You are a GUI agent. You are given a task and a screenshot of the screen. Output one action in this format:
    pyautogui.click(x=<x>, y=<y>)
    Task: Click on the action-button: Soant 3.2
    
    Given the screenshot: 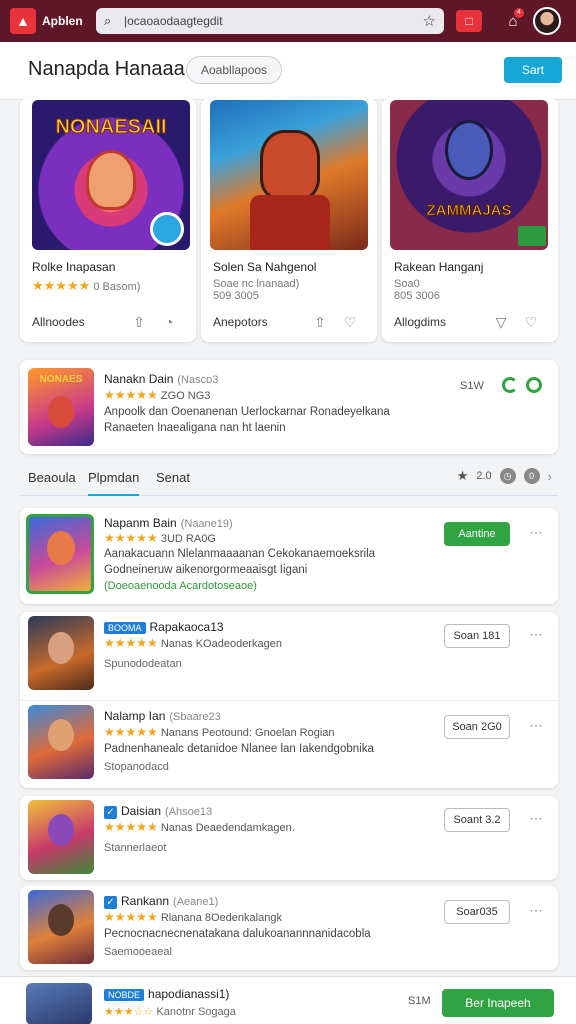 What is the action you would take?
    pyautogui.click(x=477, y=820)
    